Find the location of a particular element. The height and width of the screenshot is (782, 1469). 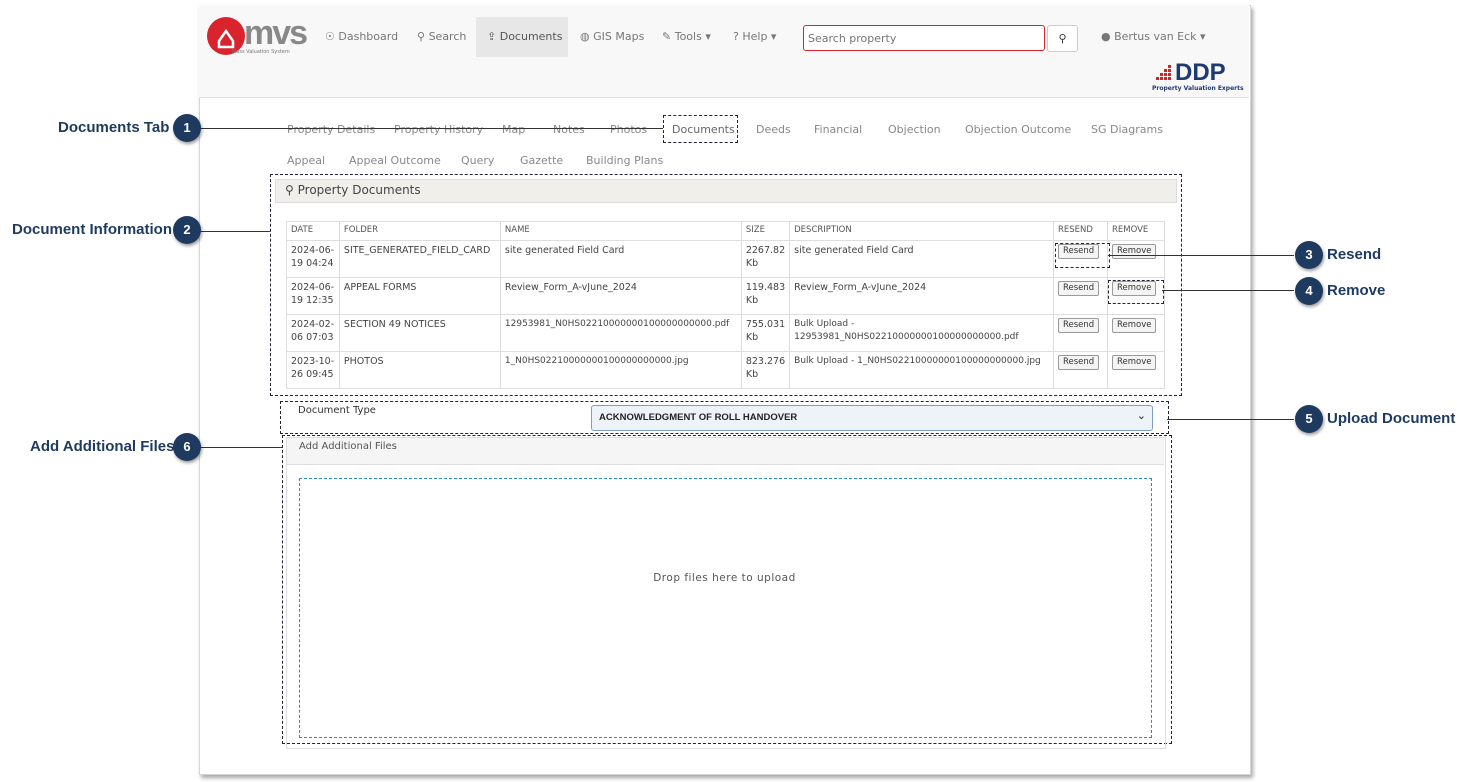

document-type-select: ACKNOWLEDGMENT OF ROLL HANDOVER ⌄ is located at coordinates (872, 418).